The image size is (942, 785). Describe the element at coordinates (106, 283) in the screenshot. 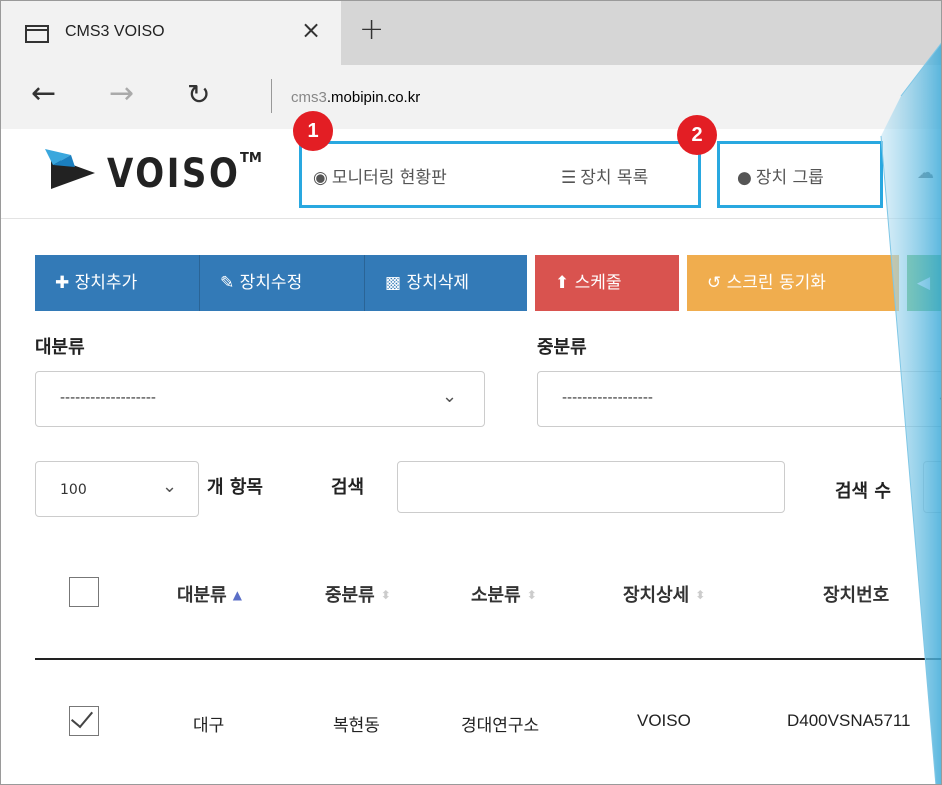

I see `add-device-label: 장치추가` at that location.